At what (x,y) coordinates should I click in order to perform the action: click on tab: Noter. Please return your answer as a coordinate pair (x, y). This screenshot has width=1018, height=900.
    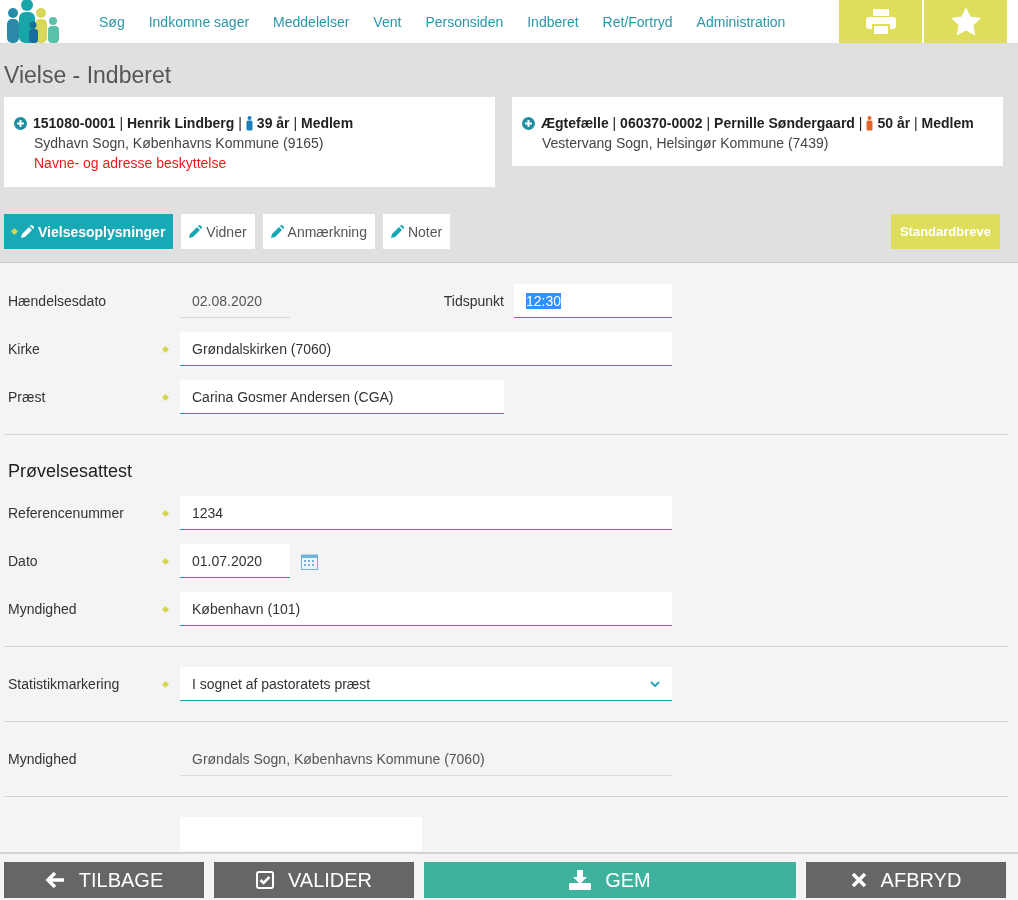
    Looking at the image, I should click on (416, 231).